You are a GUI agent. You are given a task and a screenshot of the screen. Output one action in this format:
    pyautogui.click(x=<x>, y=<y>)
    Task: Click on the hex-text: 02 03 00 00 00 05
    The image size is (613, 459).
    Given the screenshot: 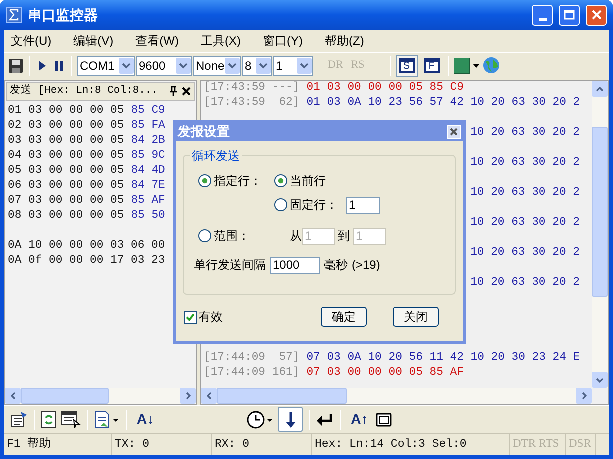 What is the action you would take?
    pyautogui.click(x=66, y=126)
    